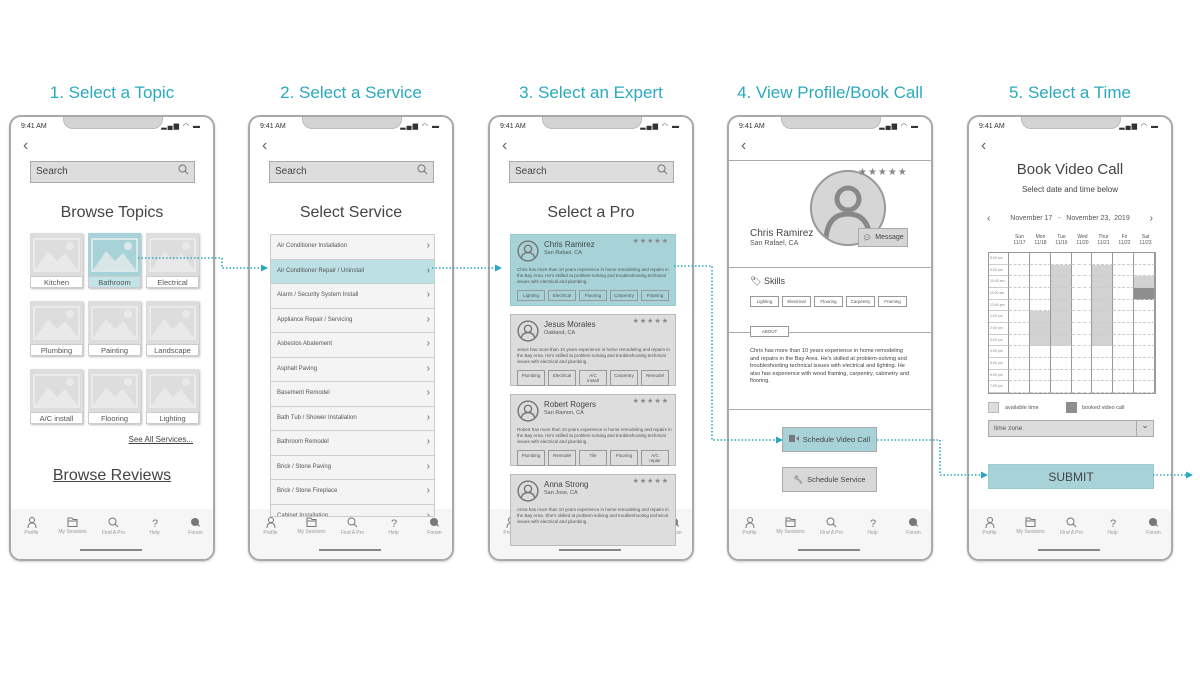  Describe the element at coordinates (883, 237) in the screenshot. I see `message-button: 💬︎ Message` at that location.